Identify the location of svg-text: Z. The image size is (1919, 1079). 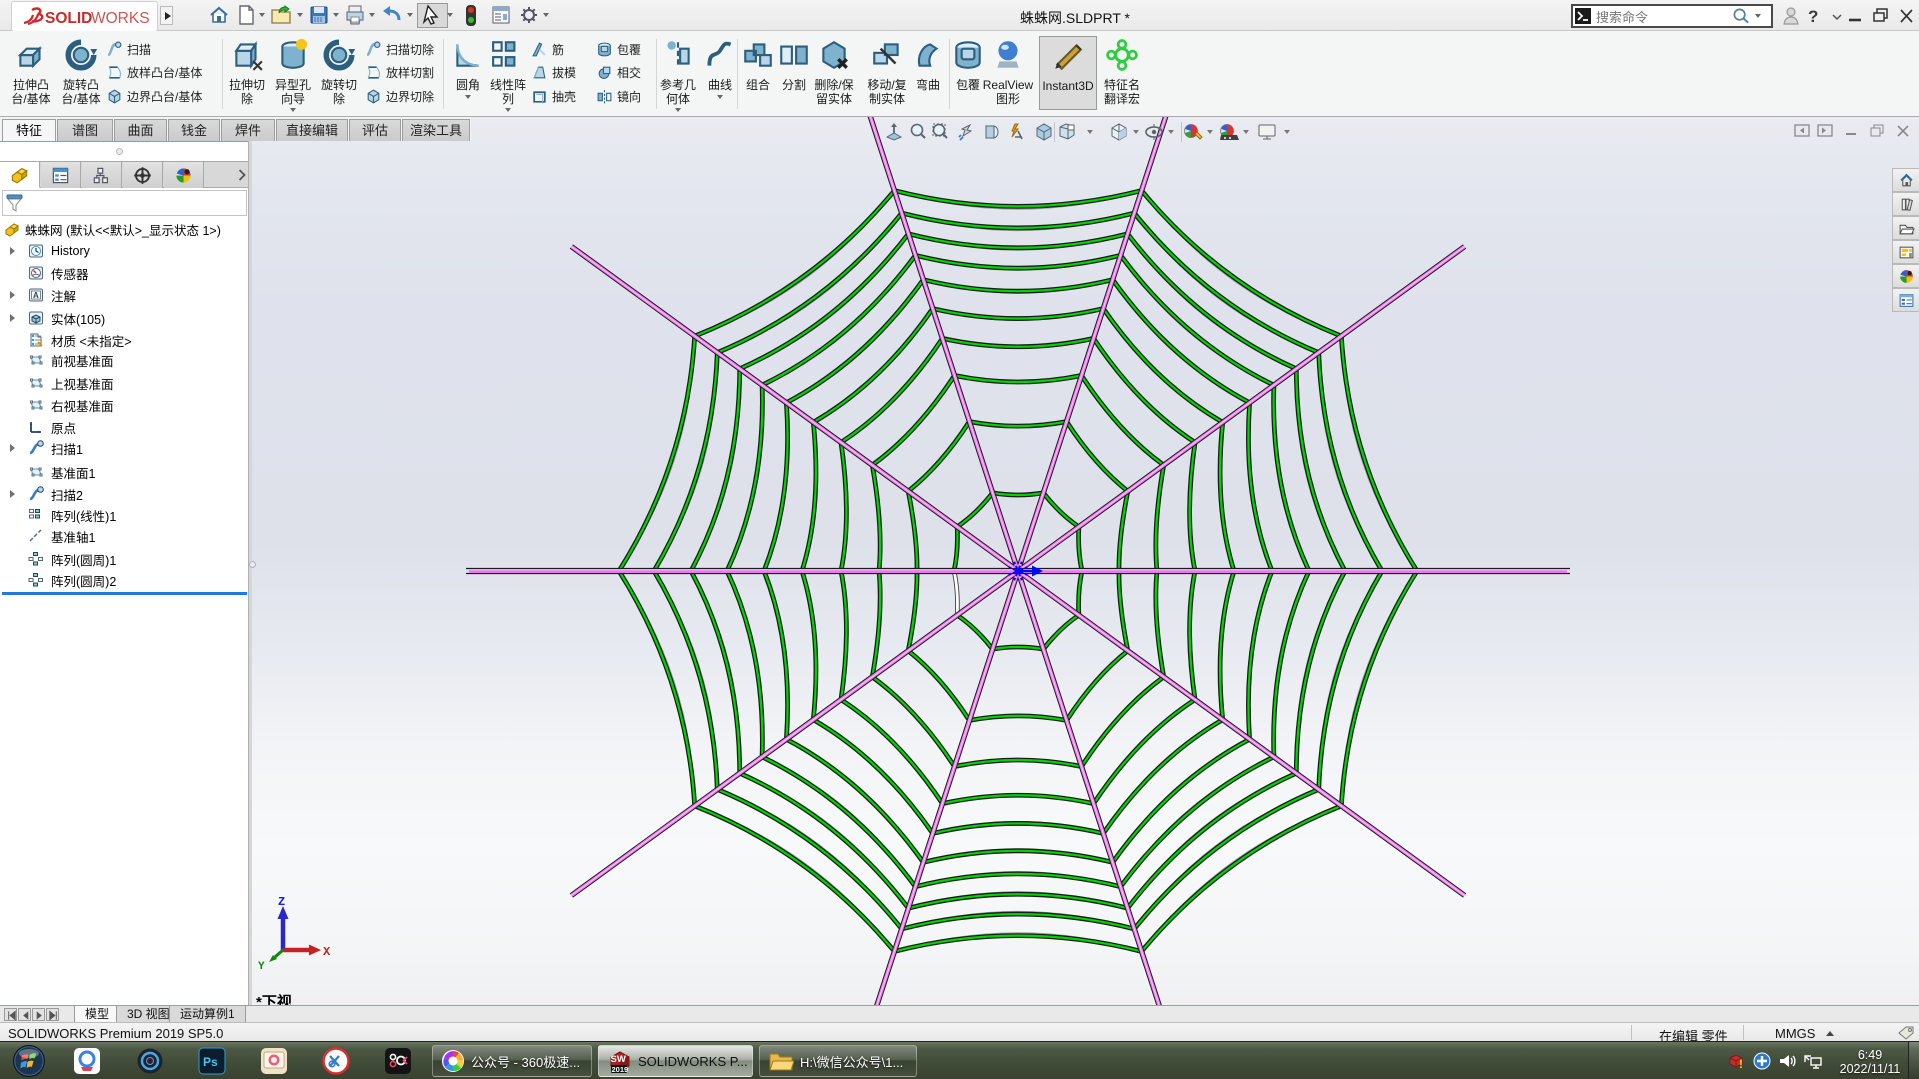
(281, 902).